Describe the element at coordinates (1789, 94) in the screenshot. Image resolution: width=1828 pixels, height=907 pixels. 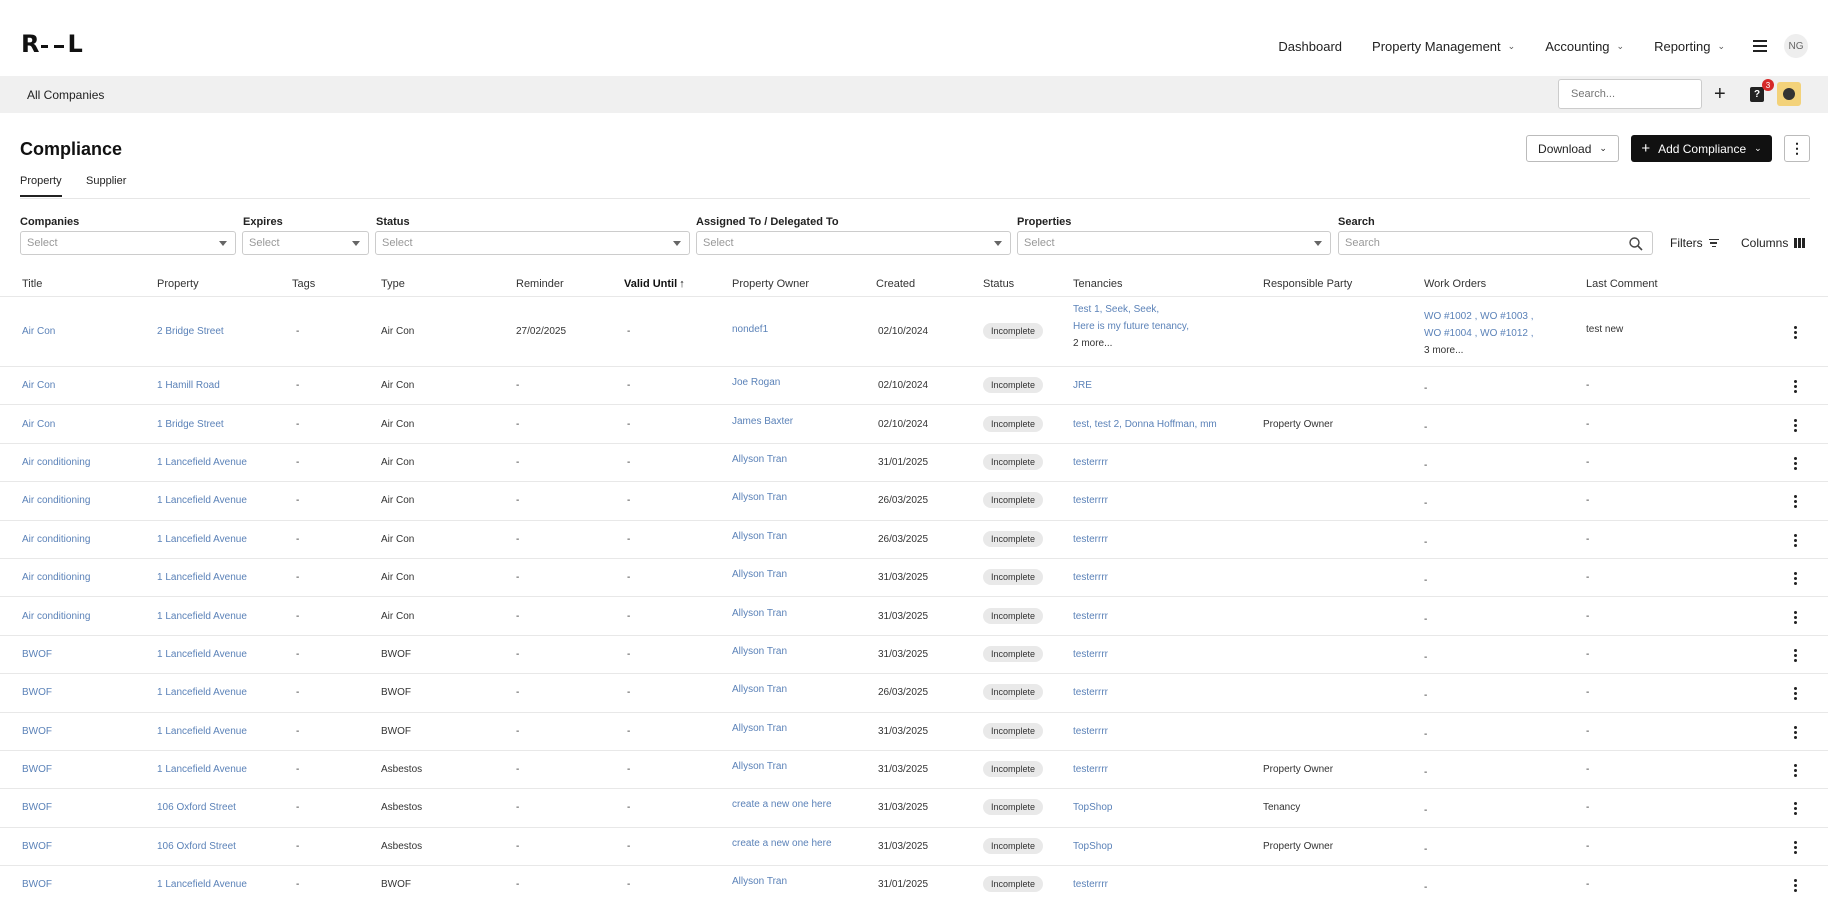
I see `profile-icon` at that location.